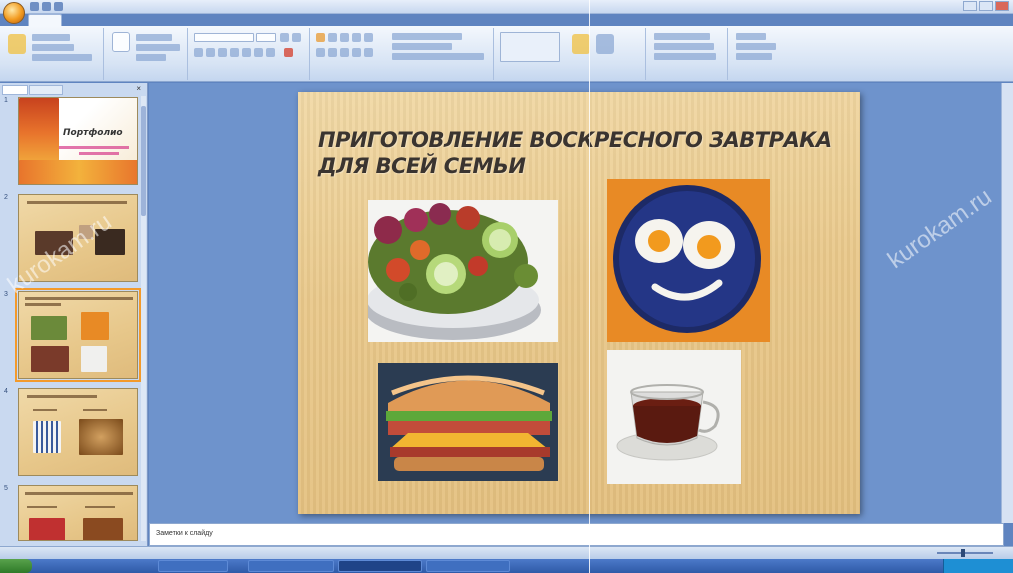 Image resolution: width=1013 pixels, height=573 pixels. I want to click on undo-icon, so click(46, 6).